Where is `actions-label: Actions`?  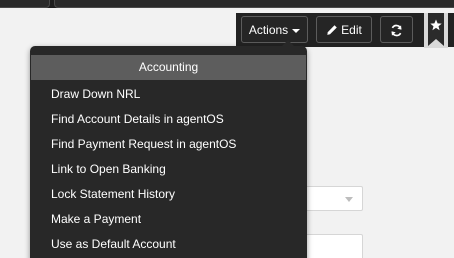
actions-label: Actions is located at coordinates (268, 30).